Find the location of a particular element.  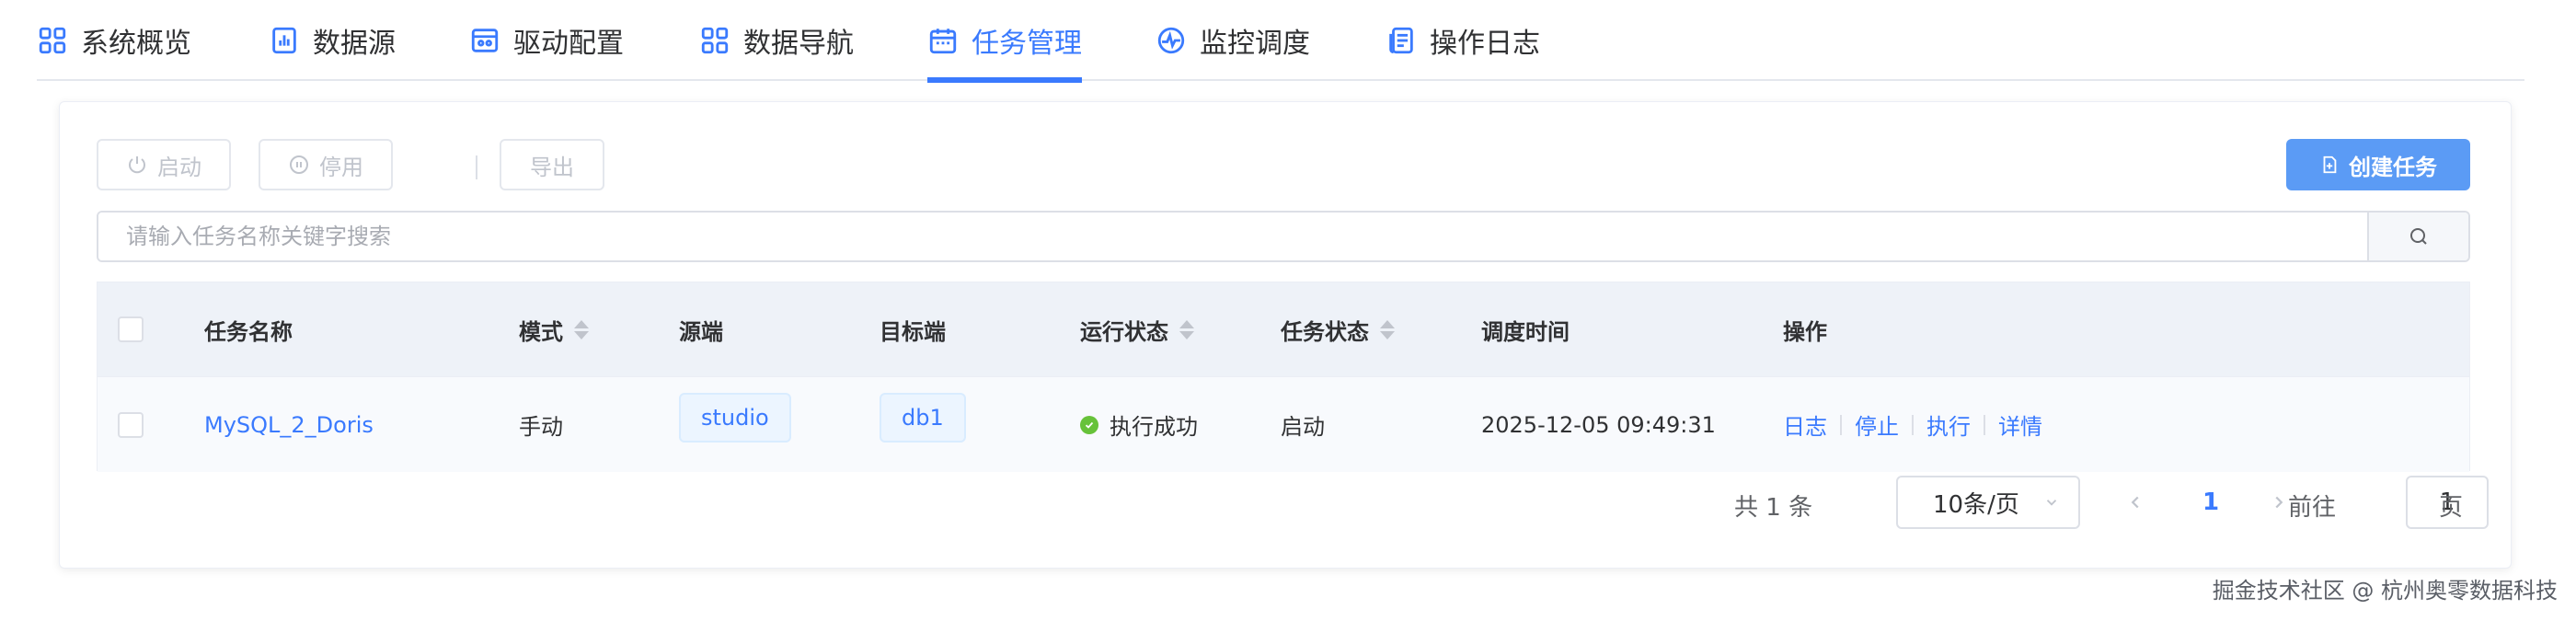

schedule-time-value: 2025-12-05 09:49:31 is located at coordinates (1598, 424).